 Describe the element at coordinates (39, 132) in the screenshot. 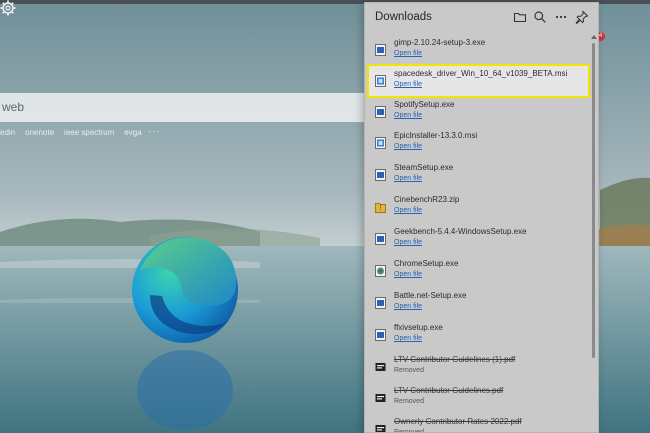

I see `quick-link: onenote` at that location.